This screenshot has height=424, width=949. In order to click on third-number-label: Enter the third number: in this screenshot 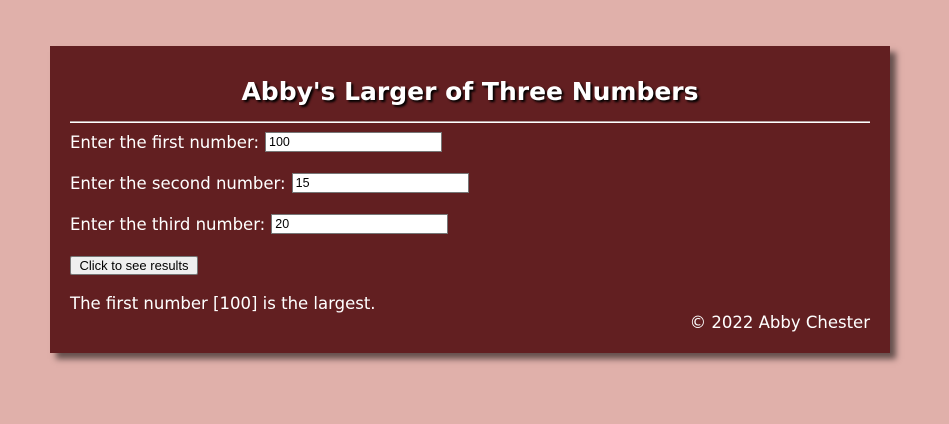, I will do `click(168, 224)`.